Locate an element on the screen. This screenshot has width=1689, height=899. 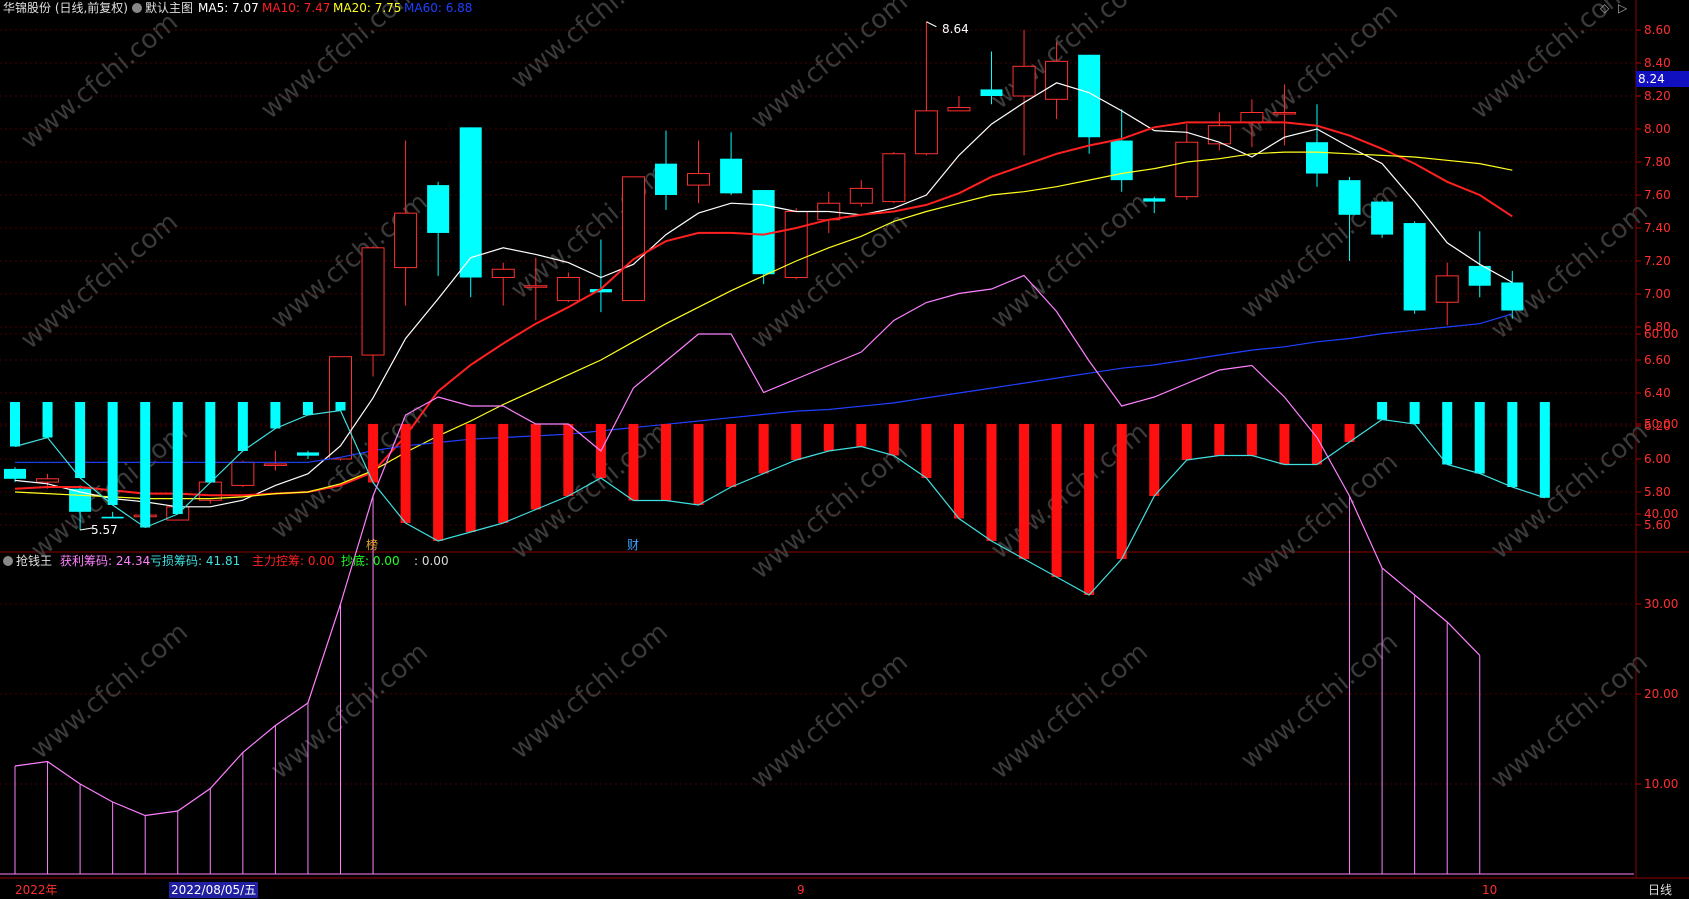
ma60-label: MA60: 6.88 is located at coordinates (438, 8).